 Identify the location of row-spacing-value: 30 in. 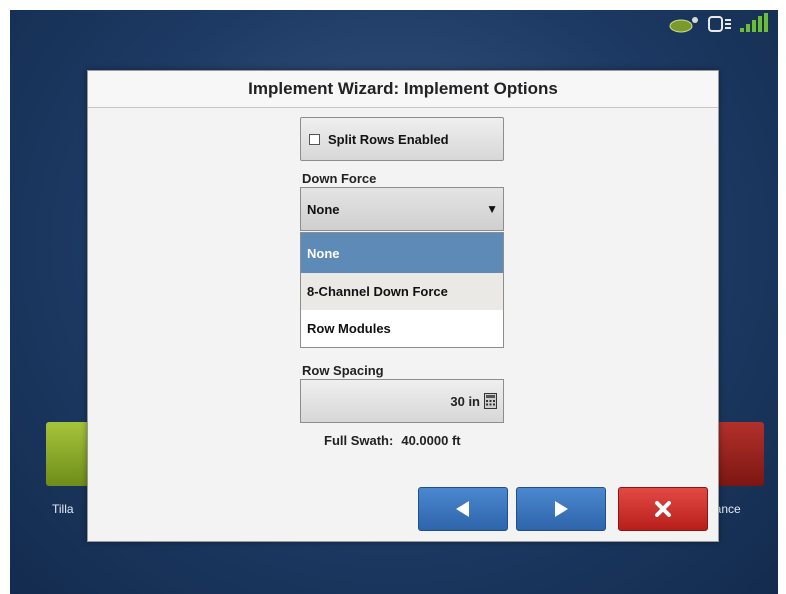
(465, 401).